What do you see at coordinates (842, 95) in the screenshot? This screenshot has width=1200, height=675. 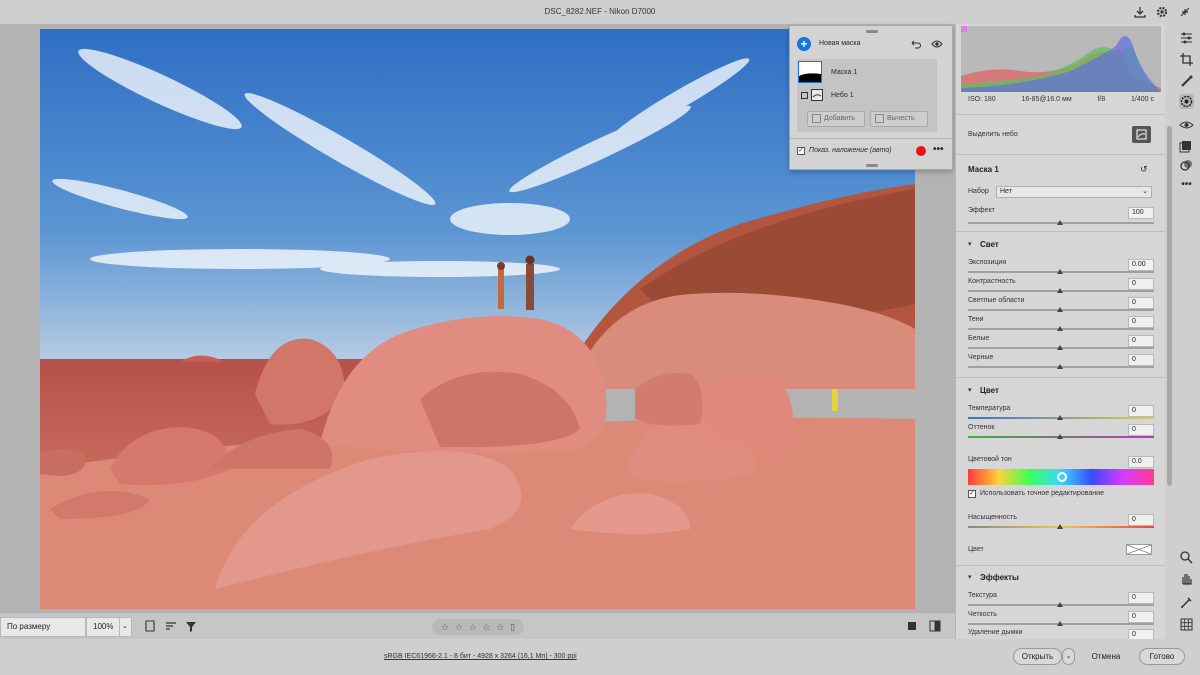 I see `mask-item-label: Небо 1` at bounding box center [842, 95].